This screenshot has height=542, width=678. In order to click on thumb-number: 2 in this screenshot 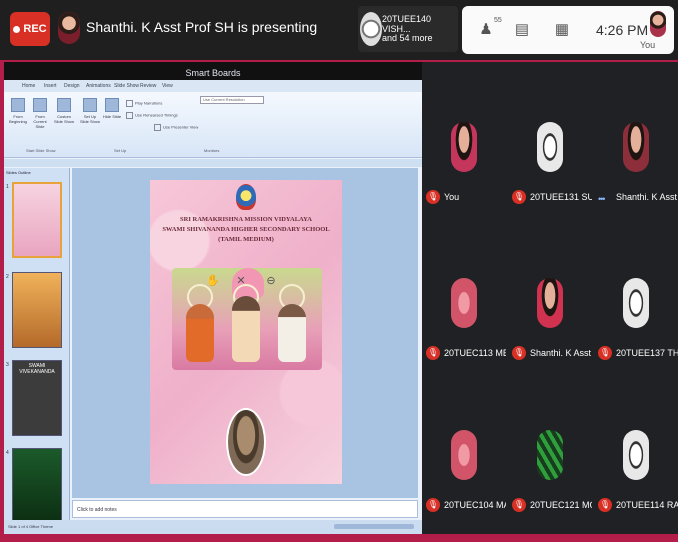, I will do `click(7, 277)`.